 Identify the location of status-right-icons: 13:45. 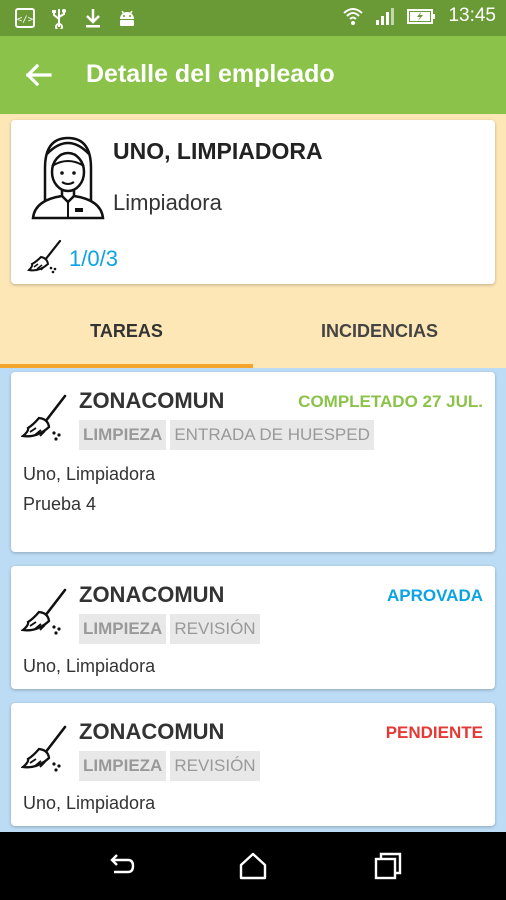
(419, 16).